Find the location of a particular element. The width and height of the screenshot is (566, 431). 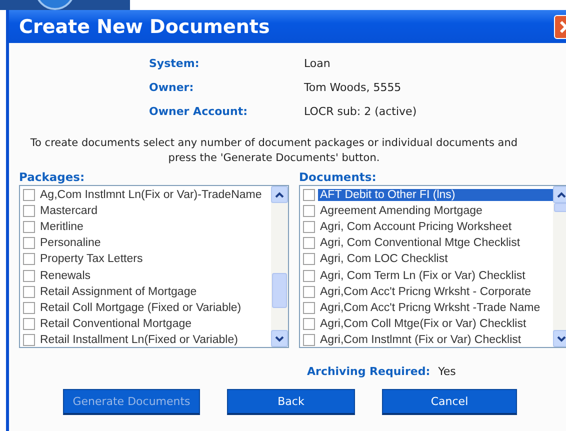

field-value: Yes is located at coordinates (447, 371).